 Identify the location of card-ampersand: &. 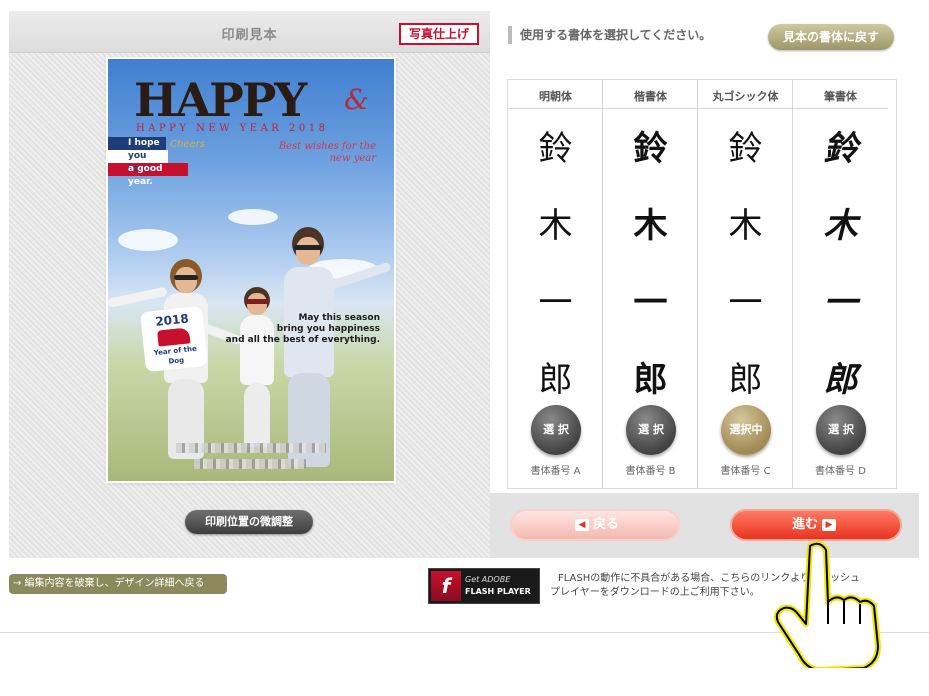
(356, 99).